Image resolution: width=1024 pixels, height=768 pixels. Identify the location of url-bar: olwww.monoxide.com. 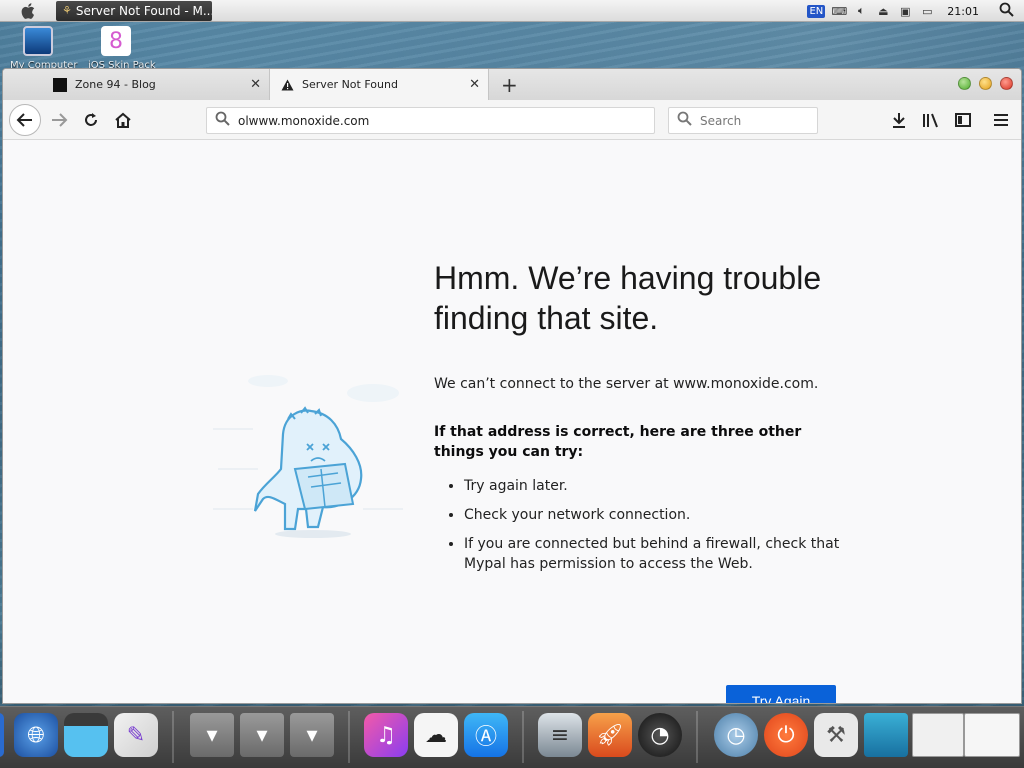
(430, 120).